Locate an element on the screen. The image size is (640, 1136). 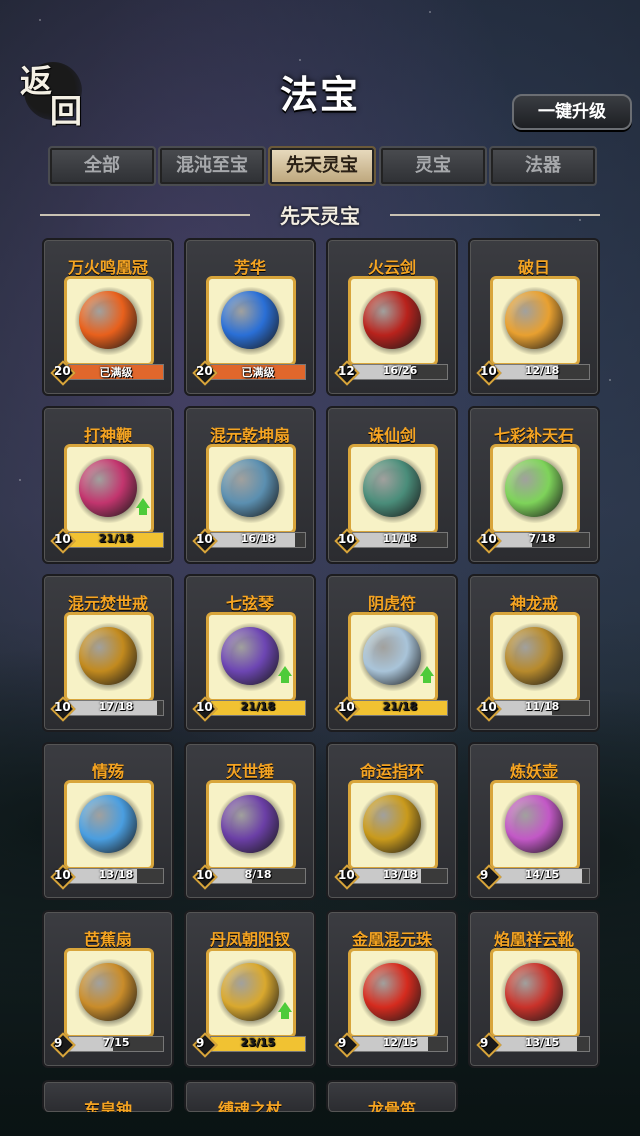
treasure-card: 芳华 已满级 20 is located at coordinates (250, 317).